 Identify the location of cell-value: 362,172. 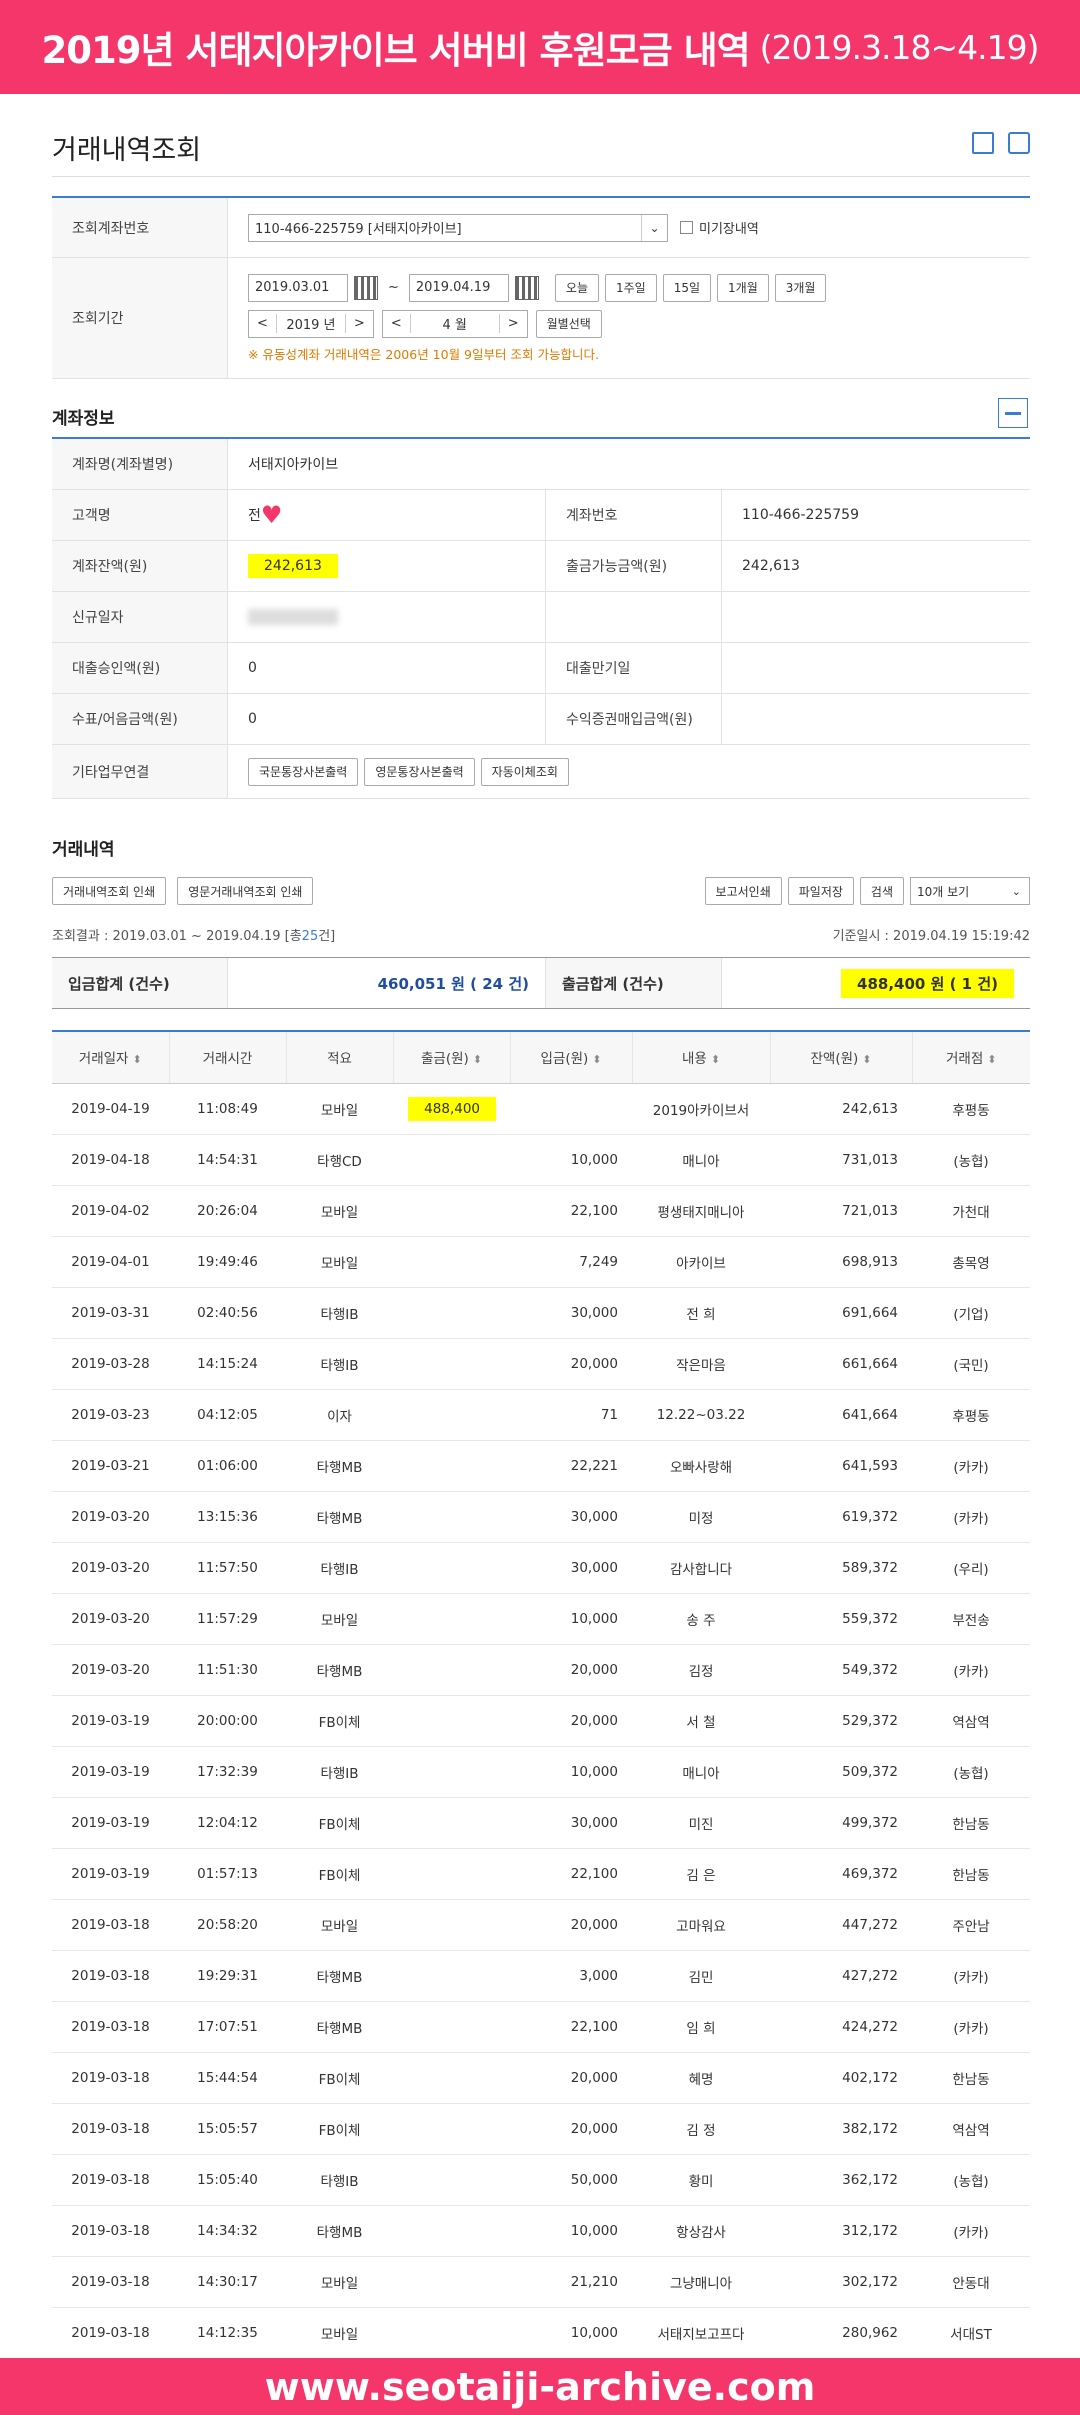
(870, 2179).